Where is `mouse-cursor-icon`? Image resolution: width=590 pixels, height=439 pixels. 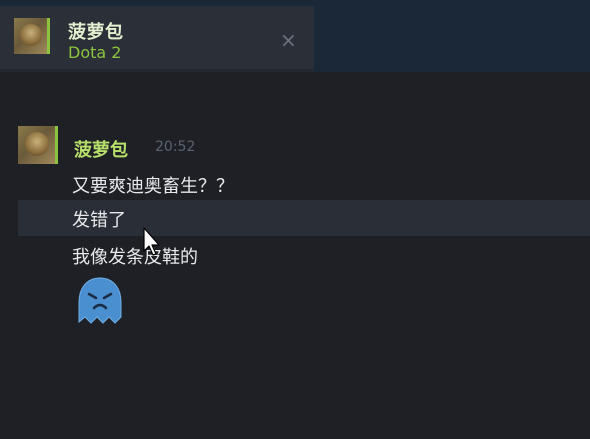 mouse-cursor-icon is located at coordinates (151, 241).